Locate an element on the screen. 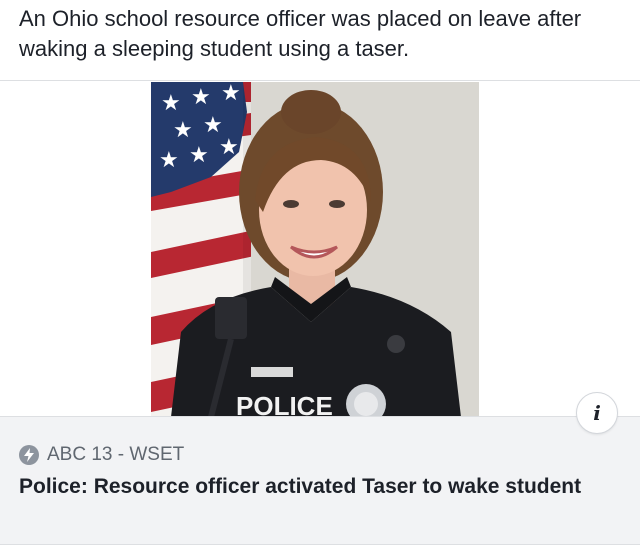 This screenshot has width=640, height=547. source-row: ABC 13 - WSET is located at coordinates (101, 455).